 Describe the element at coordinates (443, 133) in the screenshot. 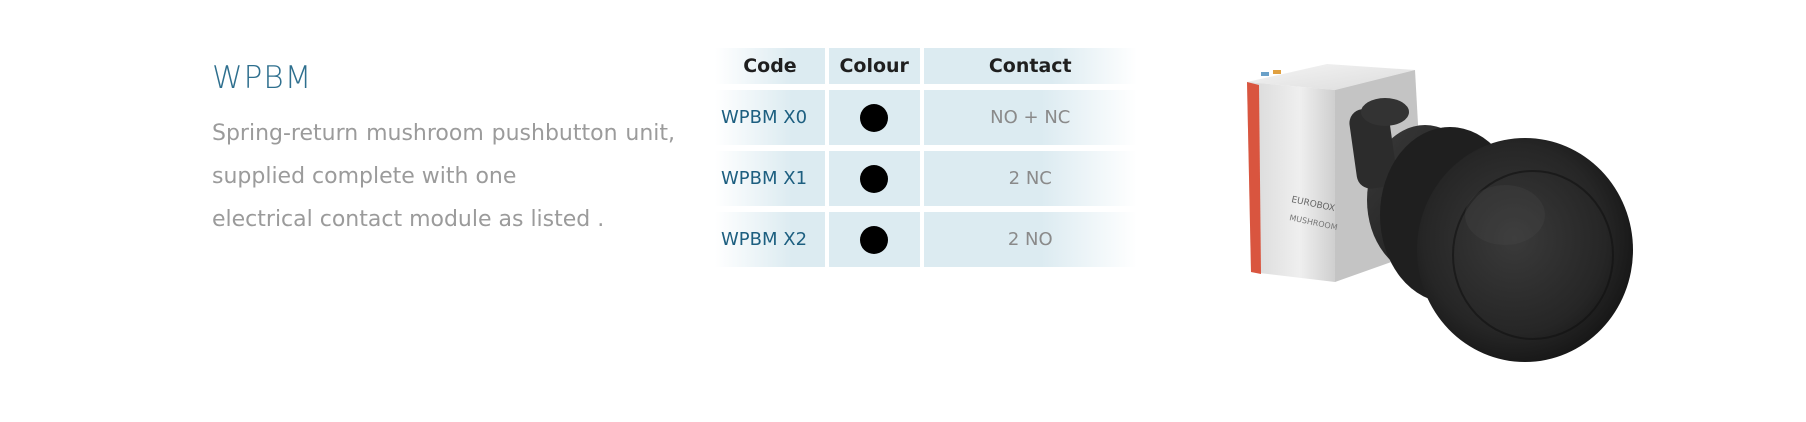

I see `description-line-1: Spring-return mushroom pushbutton unit,` at that location.